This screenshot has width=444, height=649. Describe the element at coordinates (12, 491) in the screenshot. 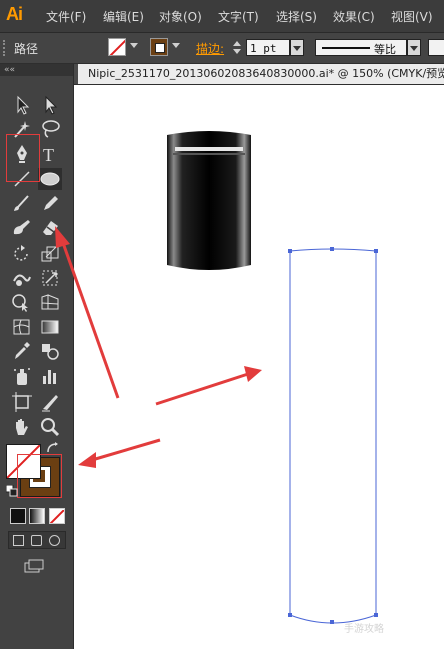

I see `default-colors-icon` at that location.